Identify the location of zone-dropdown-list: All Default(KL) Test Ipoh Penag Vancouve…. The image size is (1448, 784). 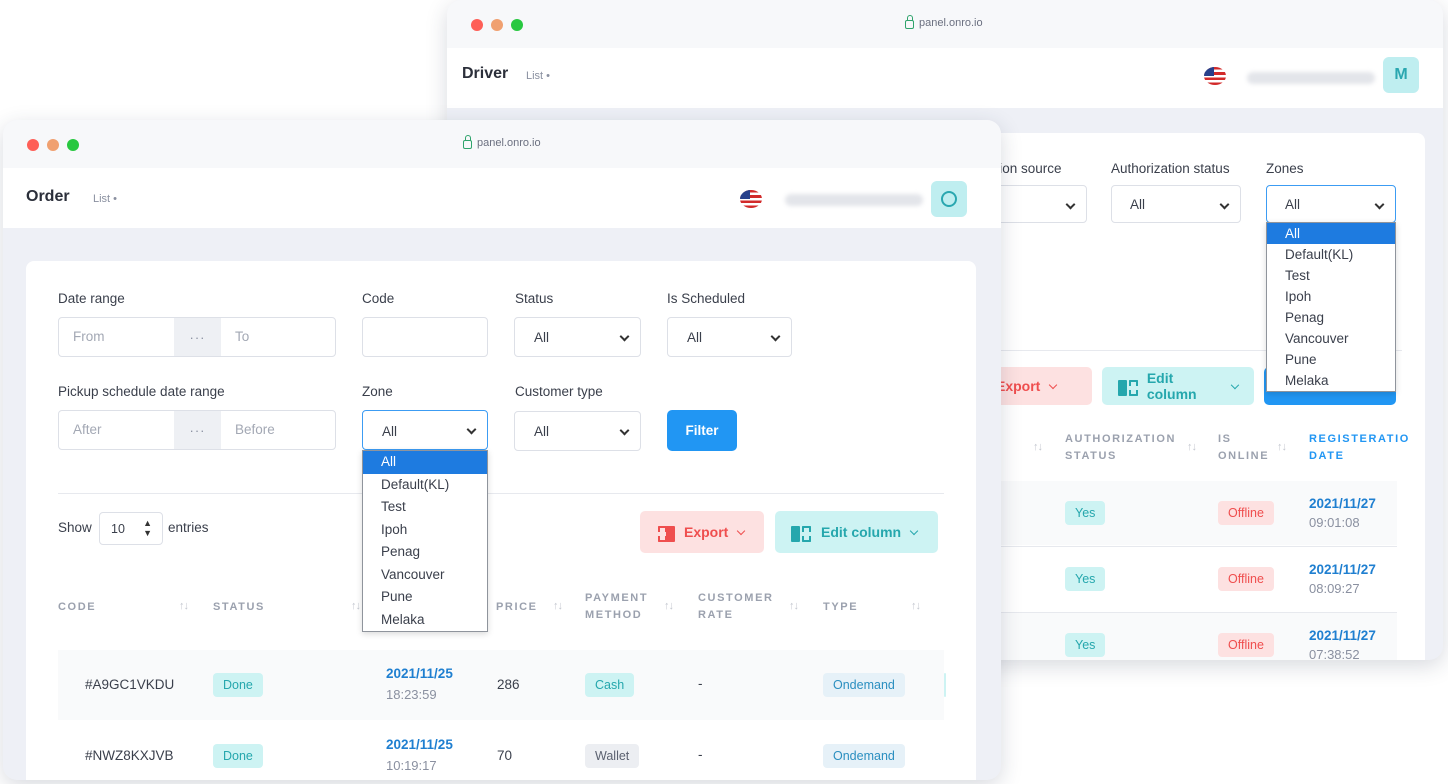
(425, 541).